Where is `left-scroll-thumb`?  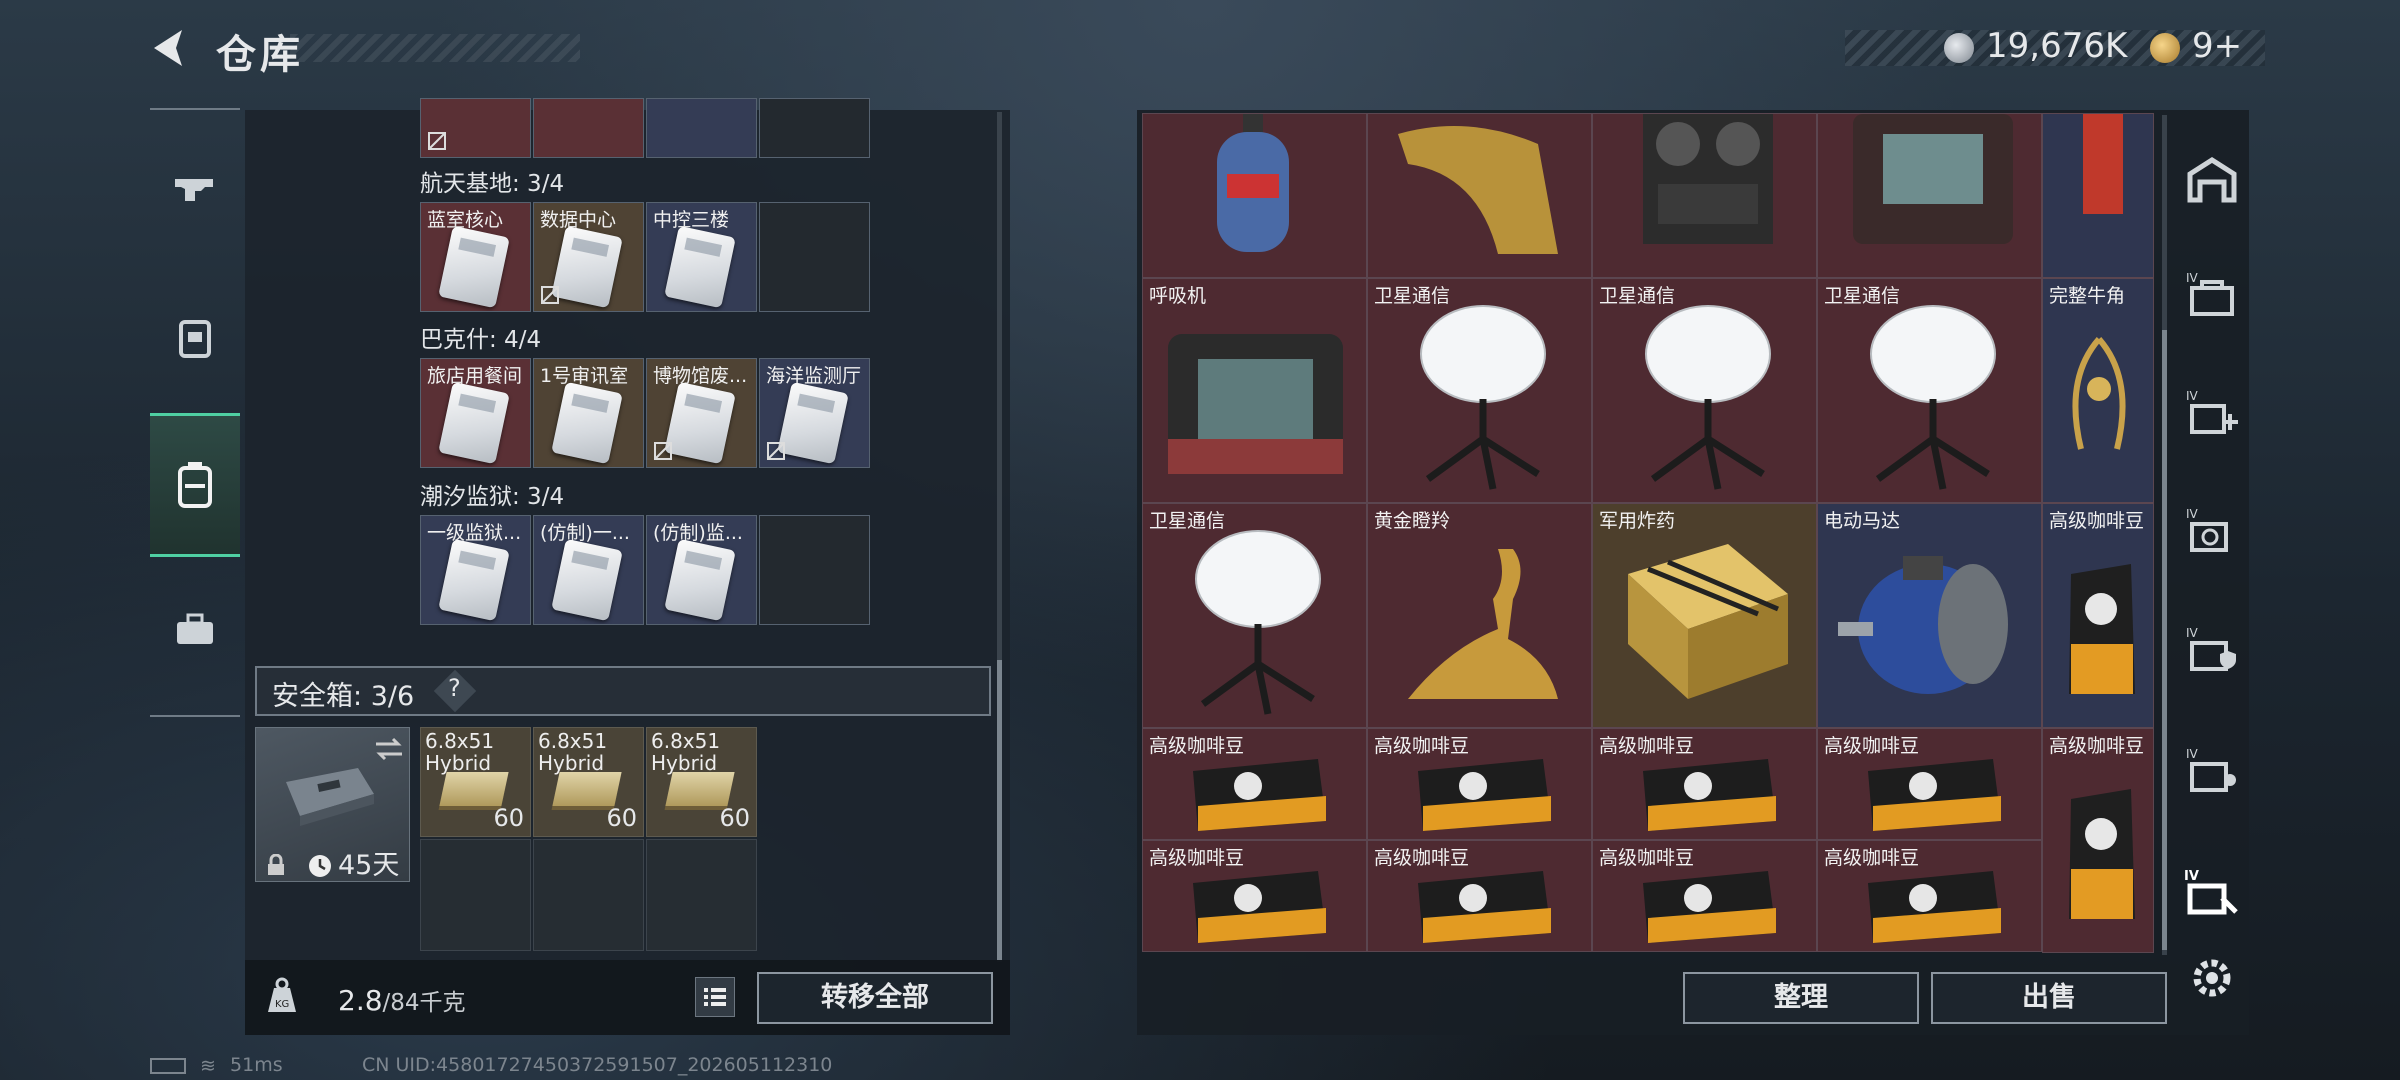 left-scroll-thumb is located at coordinates (999, 810).